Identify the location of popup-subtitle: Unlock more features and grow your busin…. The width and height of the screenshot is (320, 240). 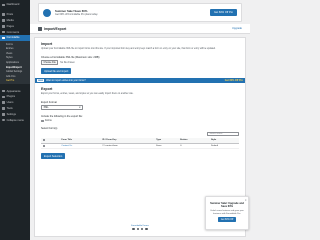
(227, 212).